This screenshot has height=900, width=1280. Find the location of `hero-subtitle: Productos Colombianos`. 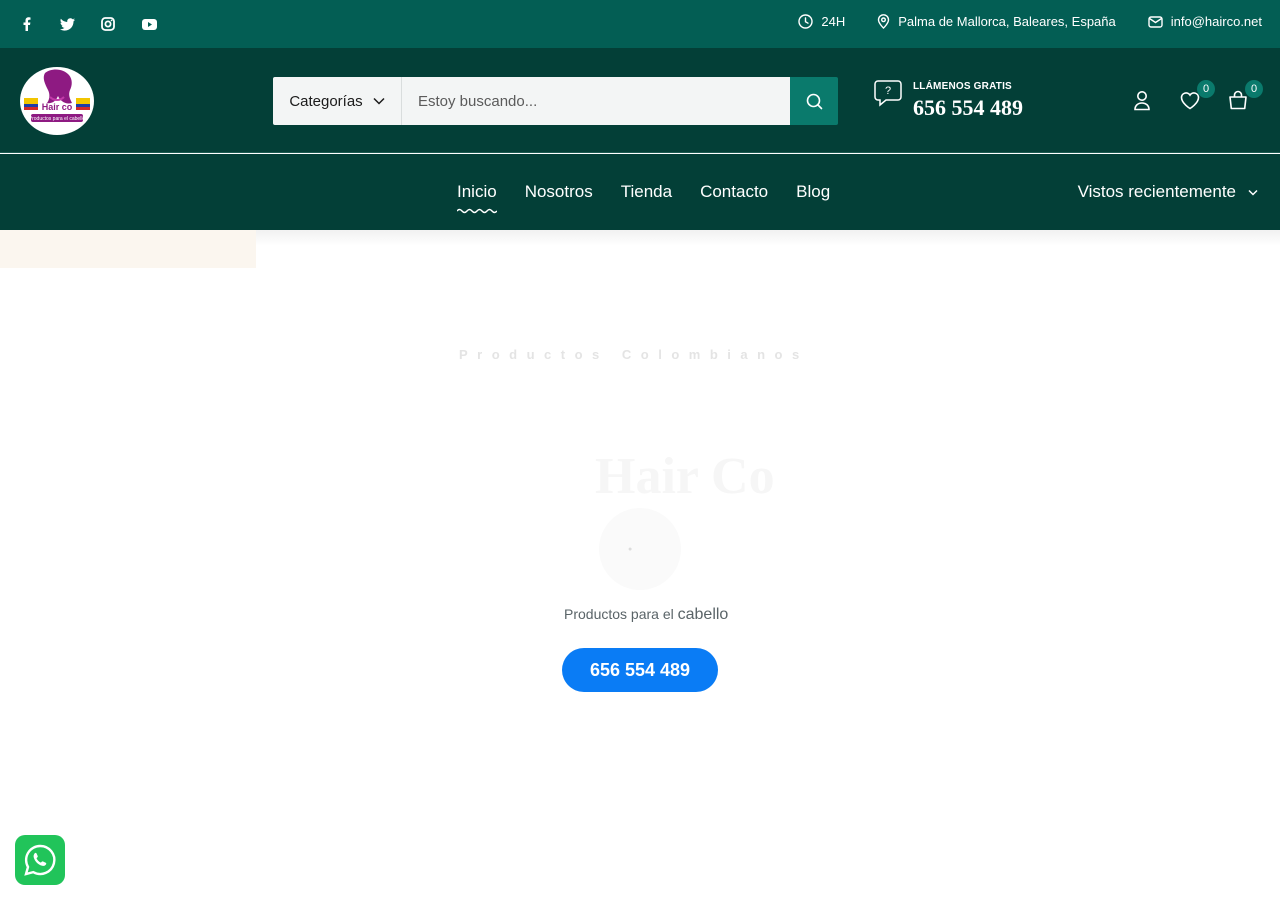

hero-subtitle: Productos Colombianos is located at coordinates (634, 354).